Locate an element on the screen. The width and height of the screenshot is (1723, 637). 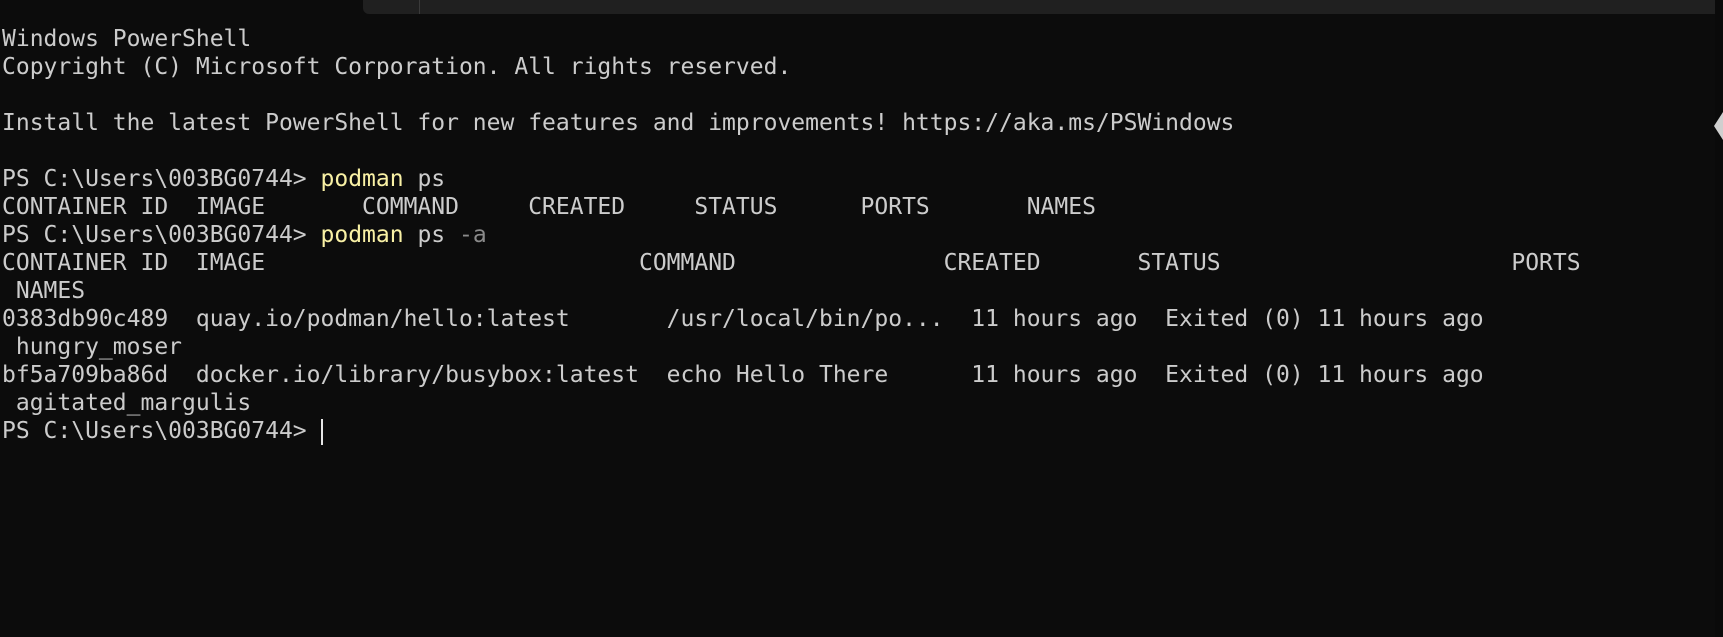
prompt-line: PS C:\Users\003BG0744> podman ps -a is located at coordinates (857, 235).